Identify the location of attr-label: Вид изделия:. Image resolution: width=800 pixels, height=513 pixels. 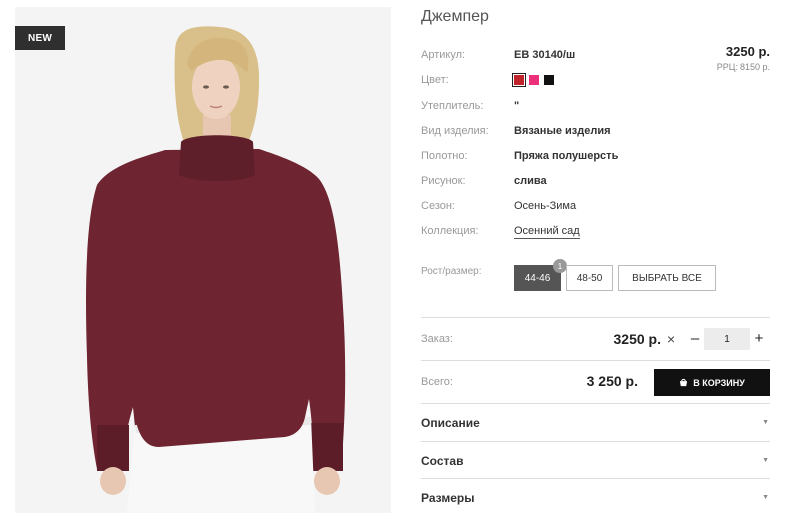
(455, 131).